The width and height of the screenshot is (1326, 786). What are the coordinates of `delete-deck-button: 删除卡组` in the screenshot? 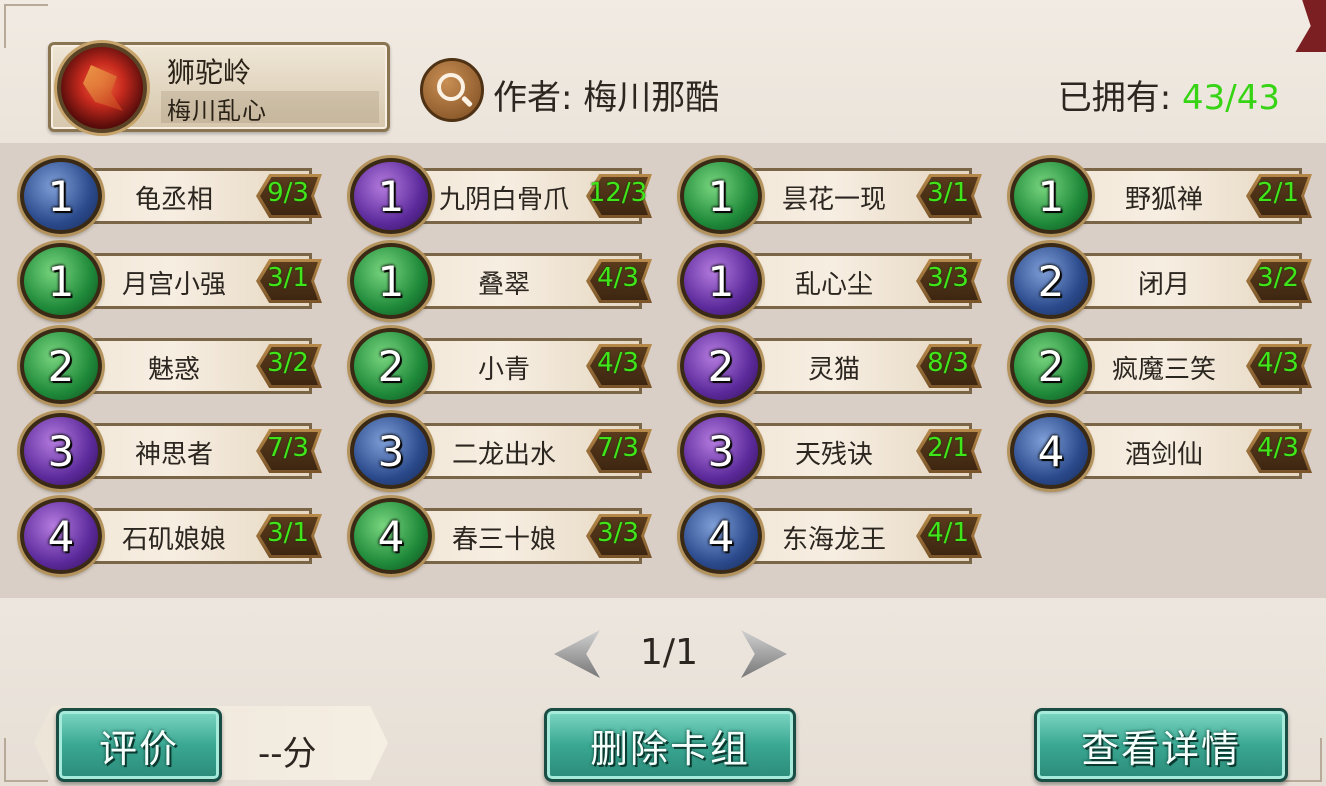 It's located at (670, 745).